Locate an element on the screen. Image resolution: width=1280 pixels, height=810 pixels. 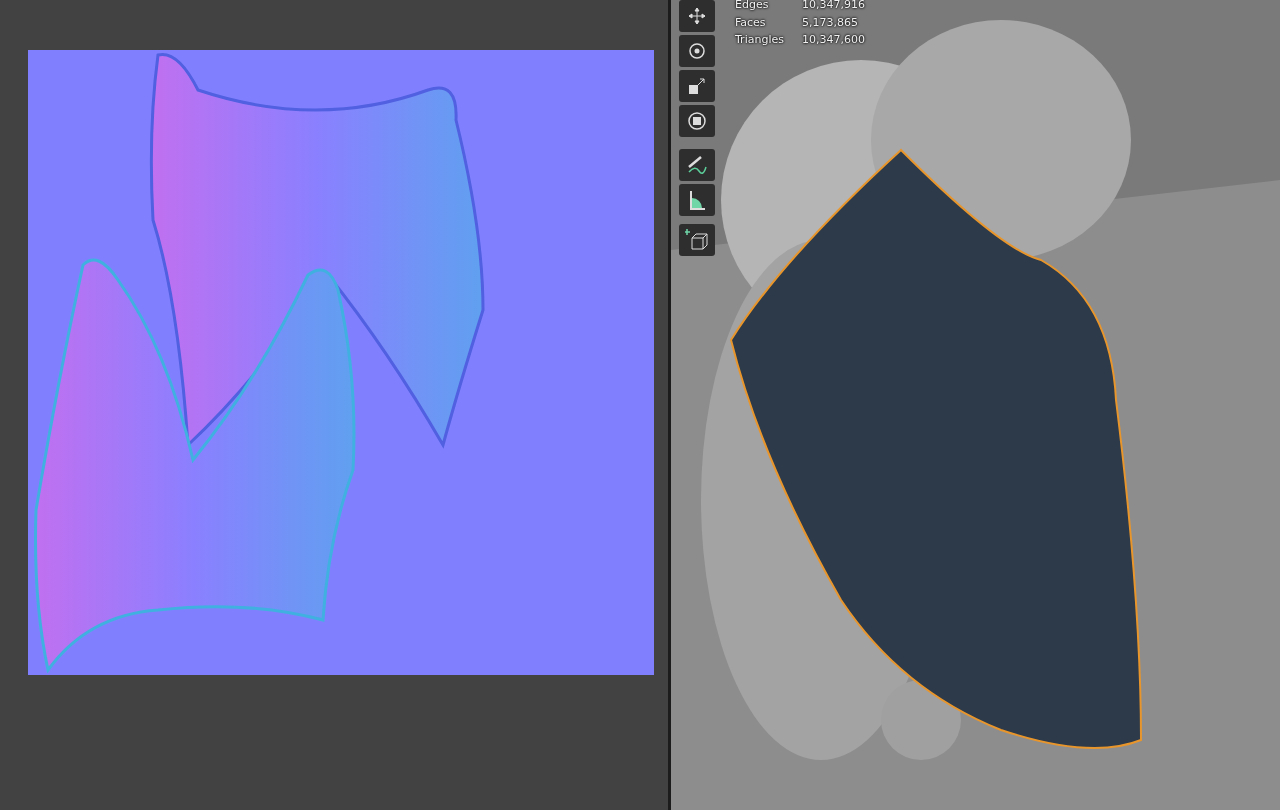
transform-icon is located at coordinates (697, 121).